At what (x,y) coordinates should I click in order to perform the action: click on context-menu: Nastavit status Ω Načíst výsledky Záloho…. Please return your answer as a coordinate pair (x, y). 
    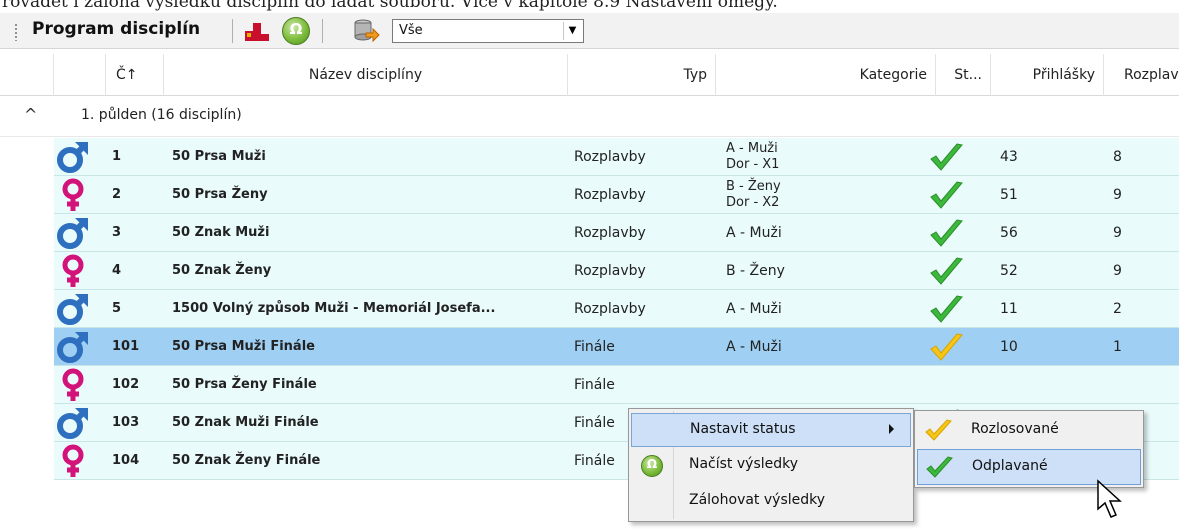
    Looking at the image, I should click on (771, 465).